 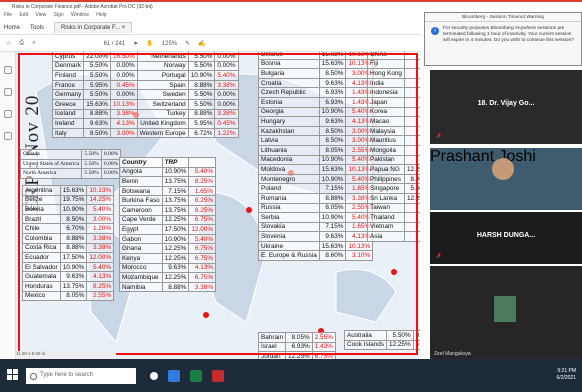 What do you see at coordinates (115, 44) in the screenshot?
I see `page-indicator: 61 / 241` at bounding box center [115, 44].